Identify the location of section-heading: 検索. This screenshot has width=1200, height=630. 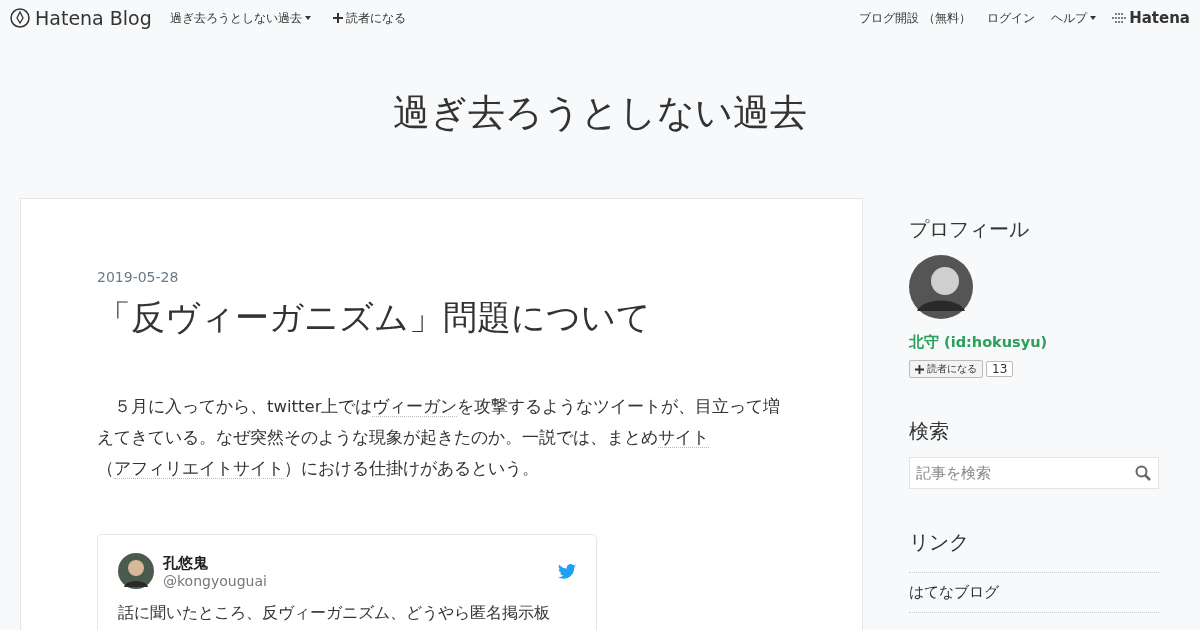
(929, 431).